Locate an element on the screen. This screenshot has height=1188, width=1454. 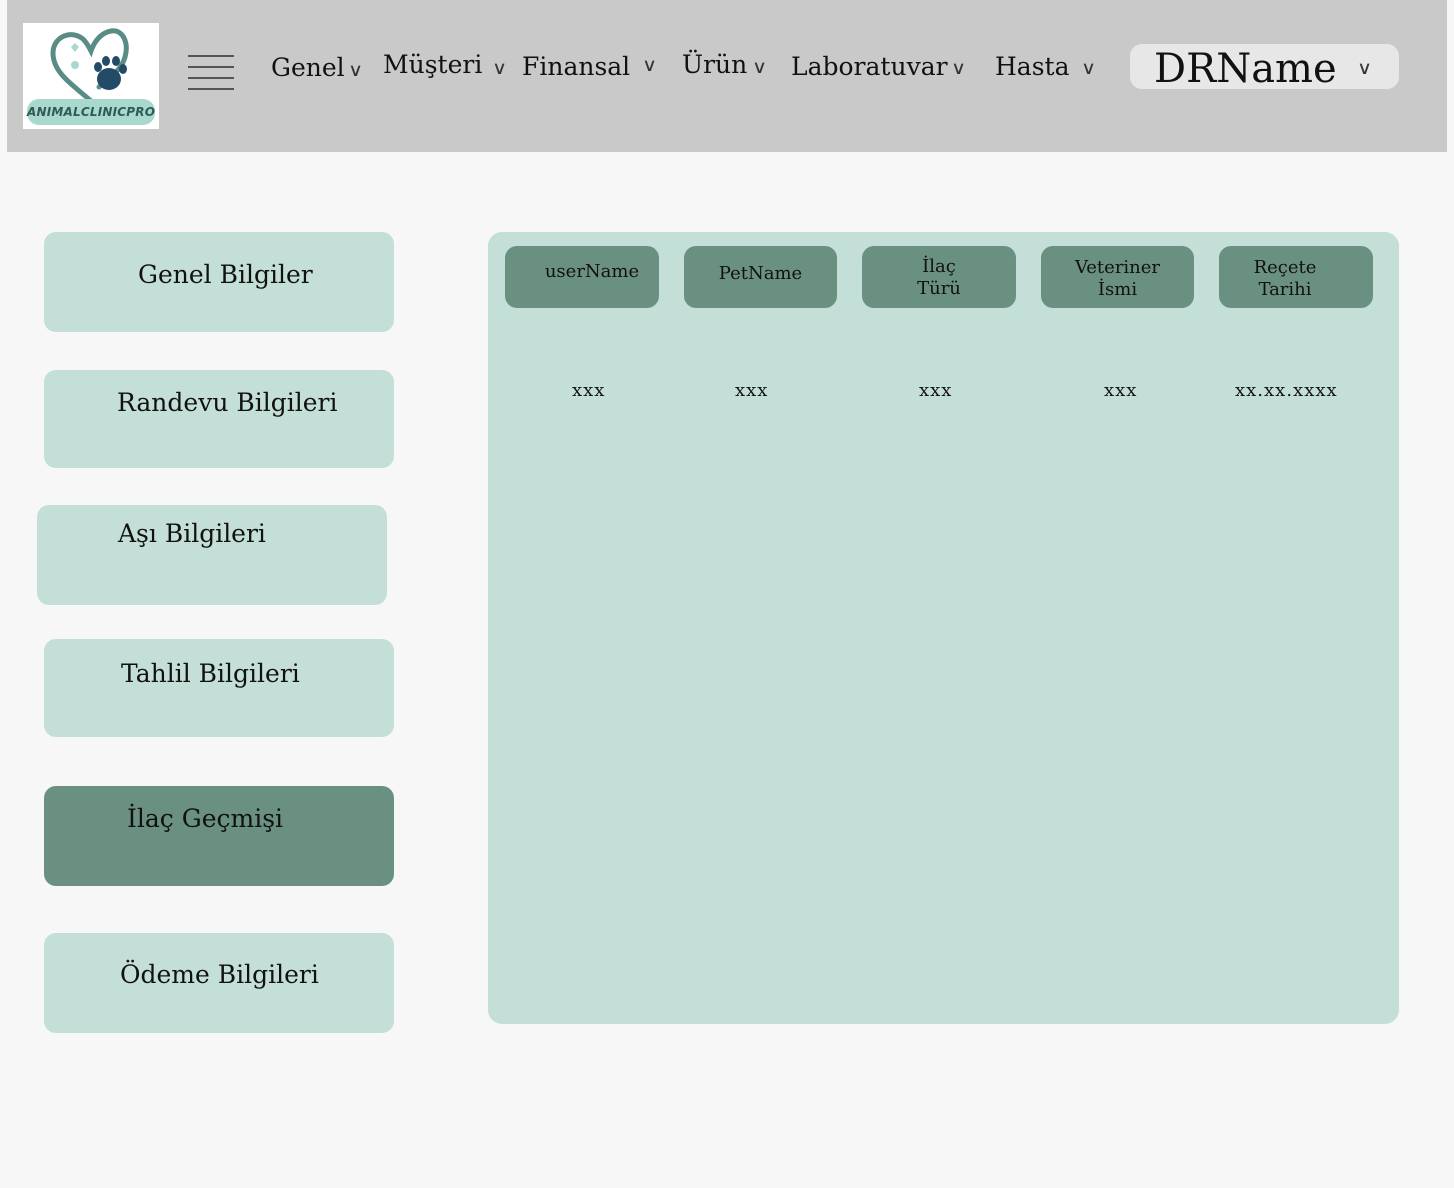
user-name: DRName is located at coordinates (1245, 69).